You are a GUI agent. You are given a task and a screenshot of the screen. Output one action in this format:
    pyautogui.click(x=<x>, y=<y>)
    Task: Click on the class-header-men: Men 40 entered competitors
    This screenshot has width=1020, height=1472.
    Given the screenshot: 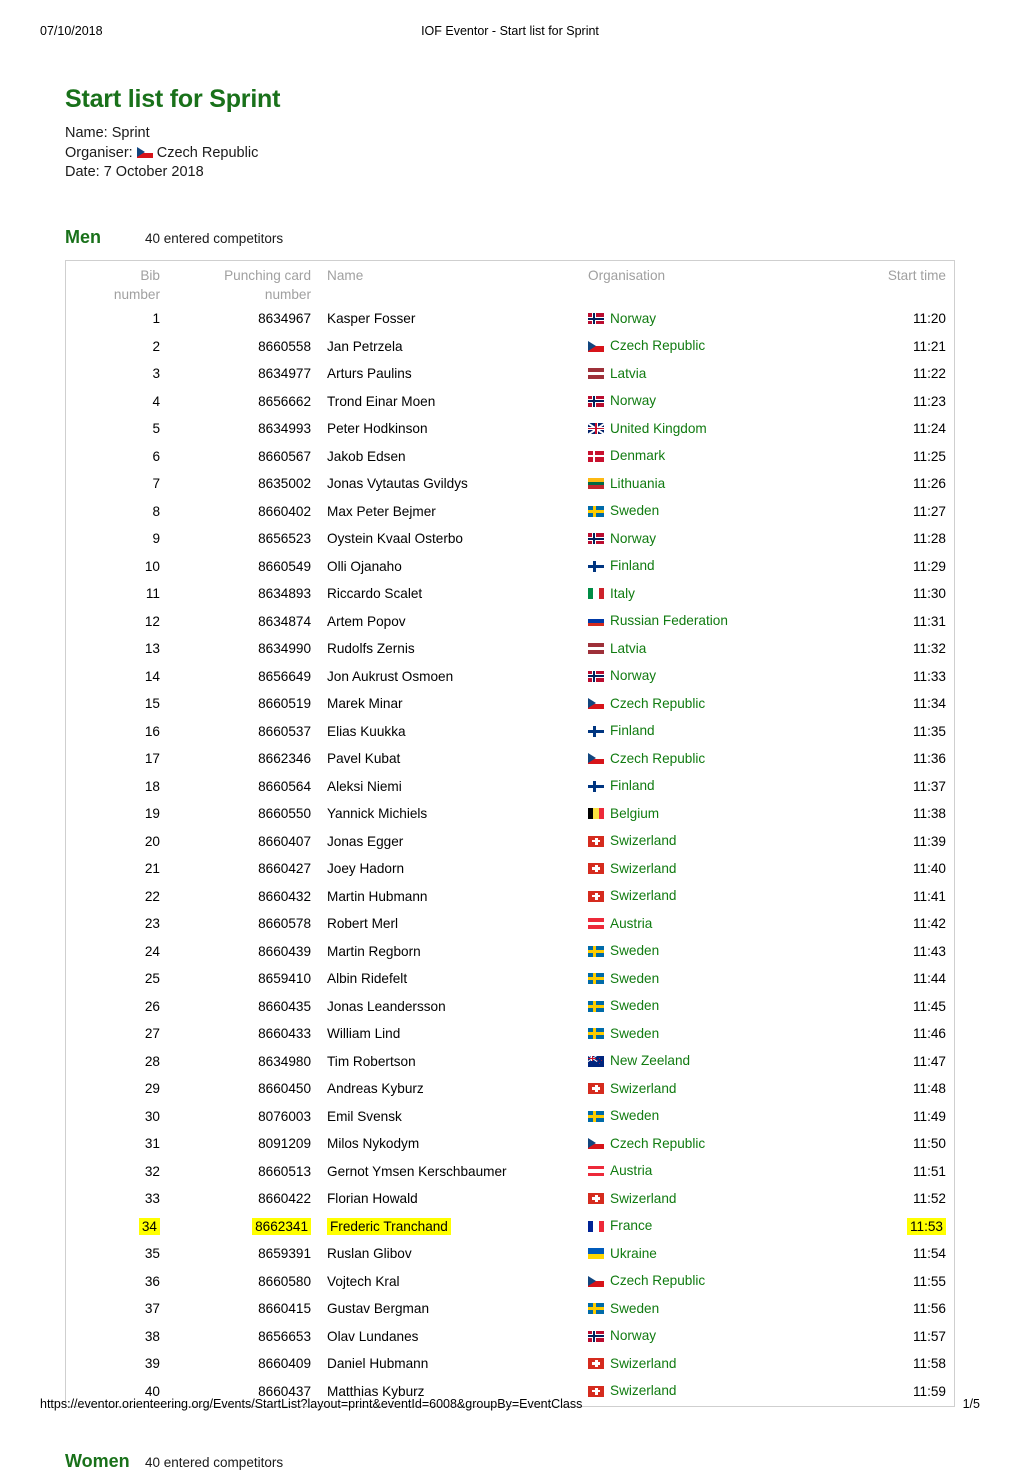 What is the action you would take?
    pyautogui.click(x=510, y=237)
    